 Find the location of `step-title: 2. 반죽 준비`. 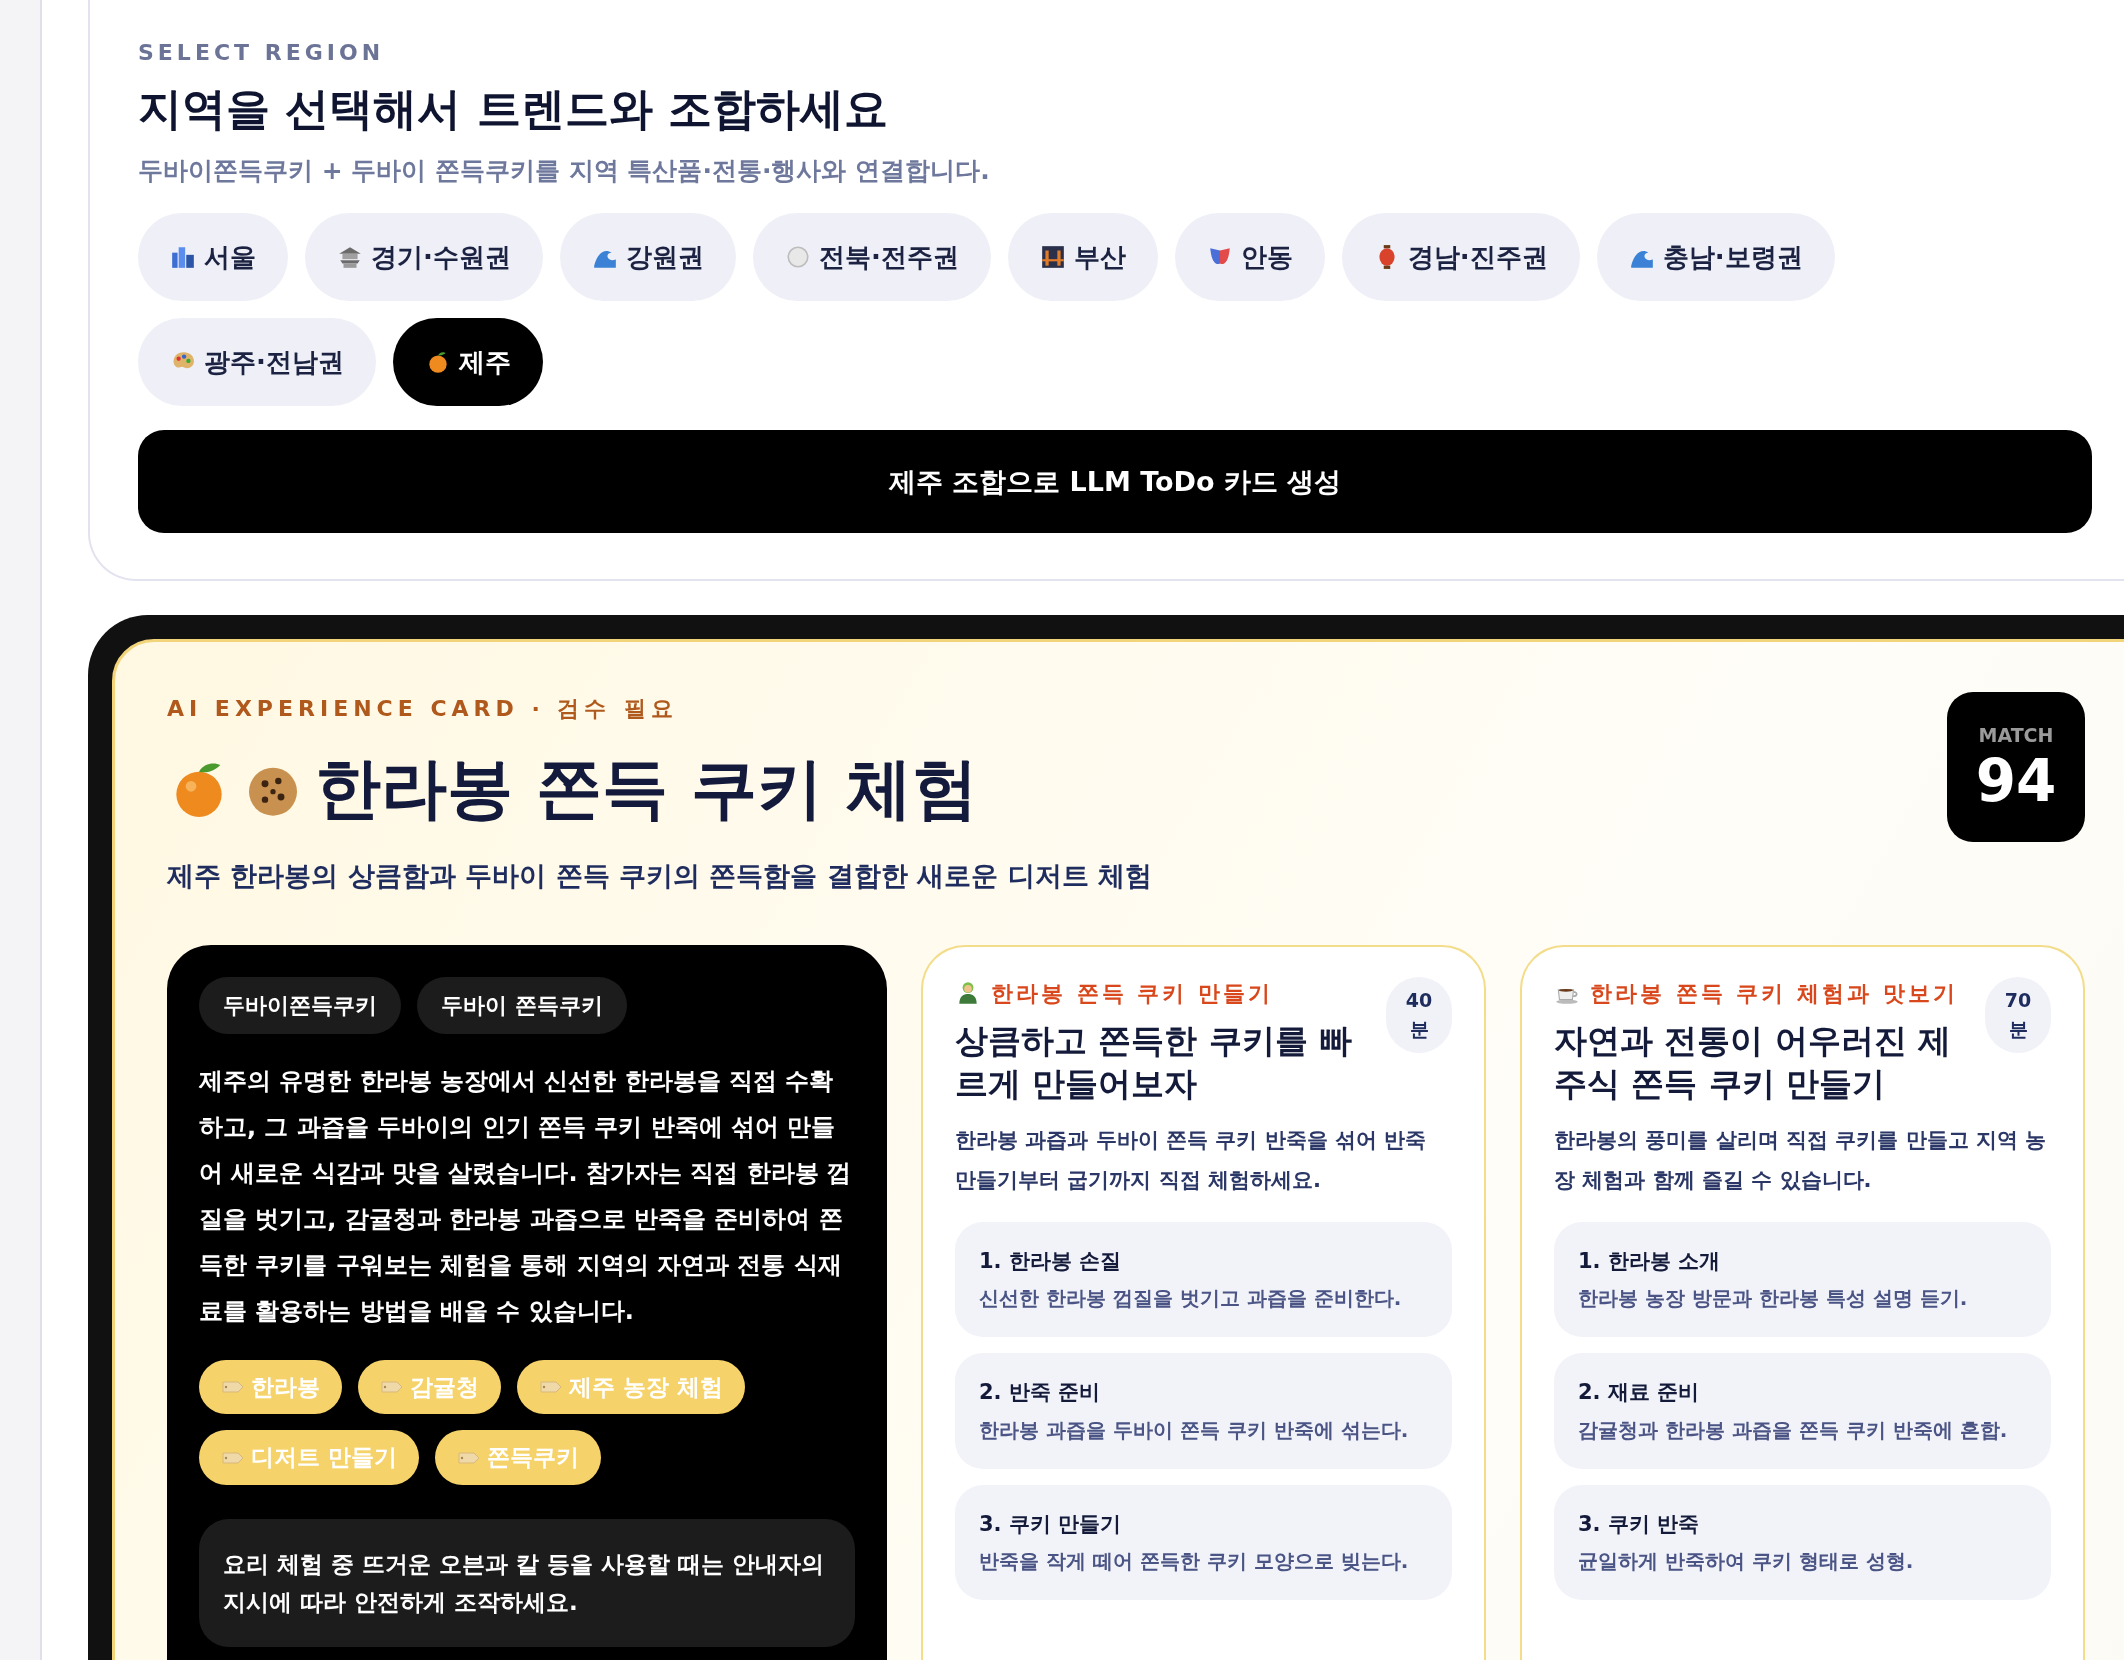

step-title: 2. 반죽 준비 is located at coordinates (1040, 1393).